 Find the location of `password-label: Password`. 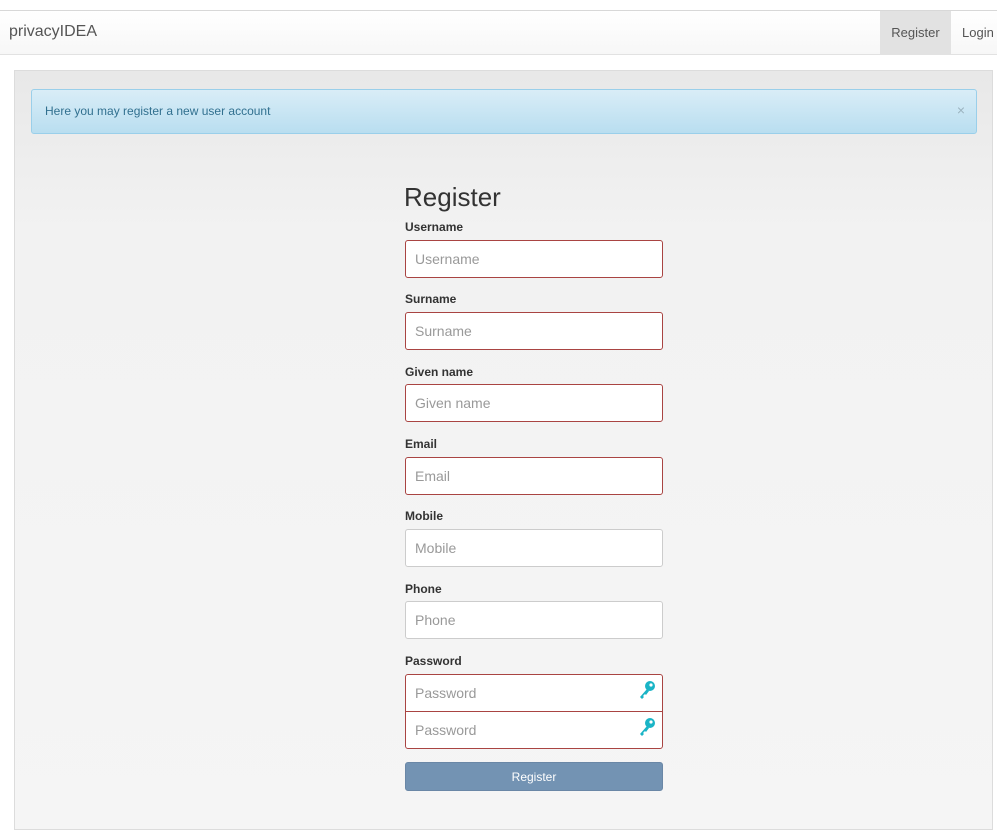

password-label: Password is located at coordinates (433, 661).